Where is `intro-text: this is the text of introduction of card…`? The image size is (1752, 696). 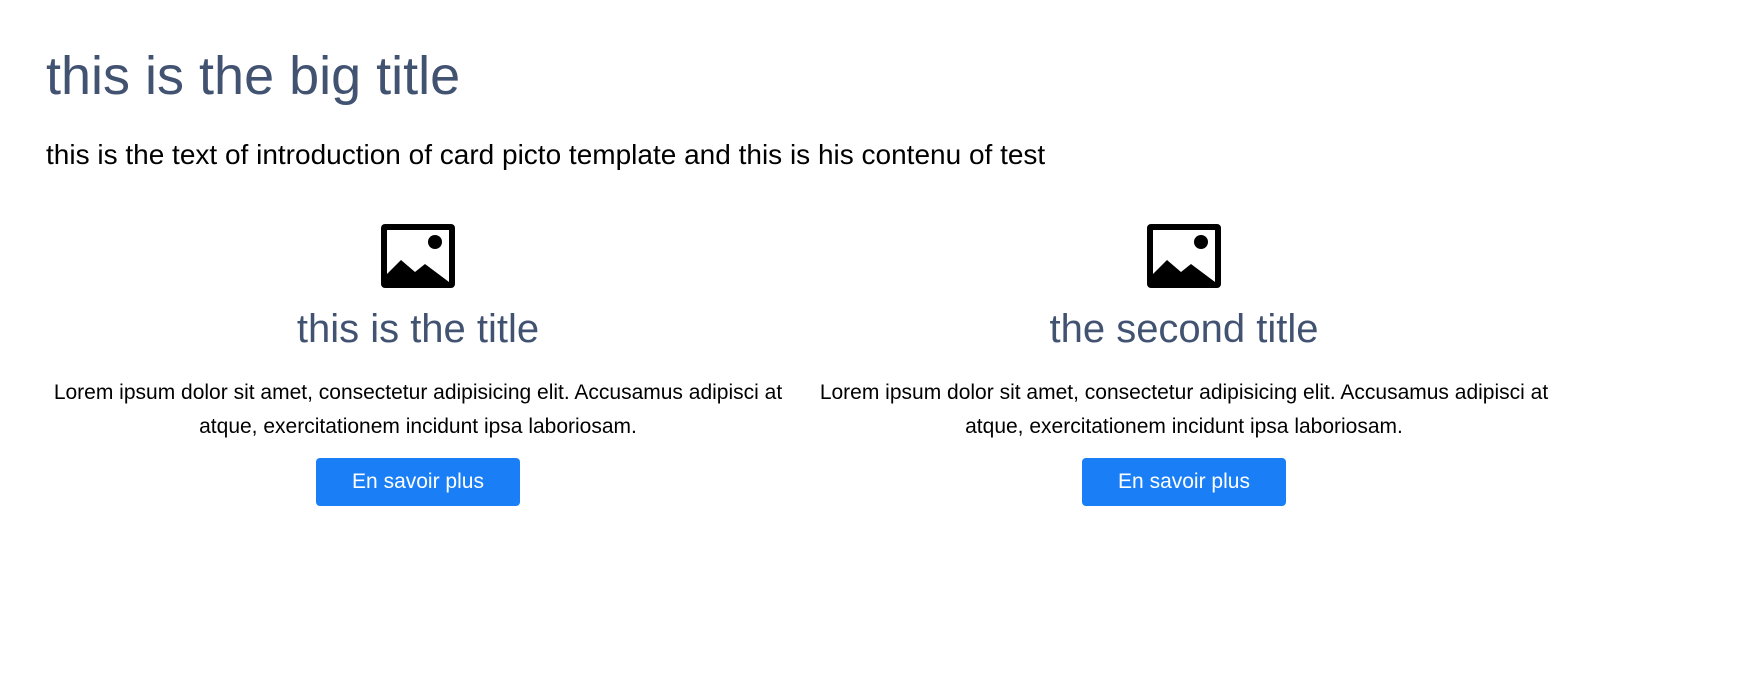 intro-text: this is the text of introduction of card… is located at coordinates (546, 154).